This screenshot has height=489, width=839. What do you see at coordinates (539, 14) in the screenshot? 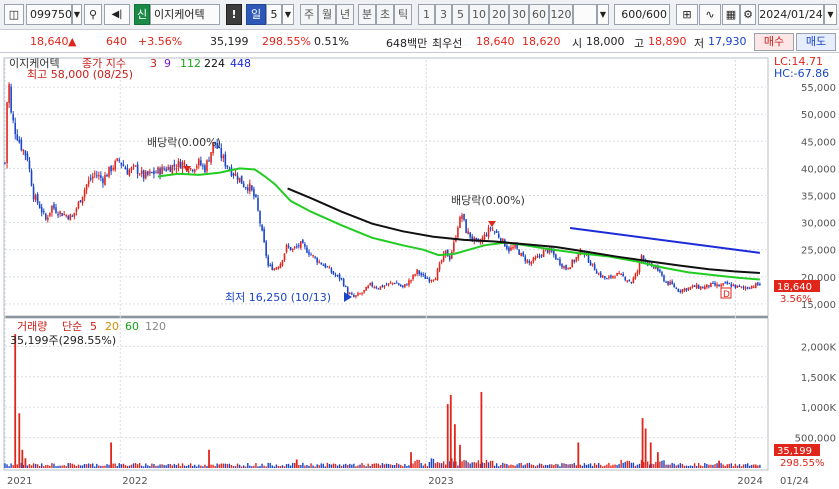
I see `minute-60-button: 60` at bounding box center [539, 14].